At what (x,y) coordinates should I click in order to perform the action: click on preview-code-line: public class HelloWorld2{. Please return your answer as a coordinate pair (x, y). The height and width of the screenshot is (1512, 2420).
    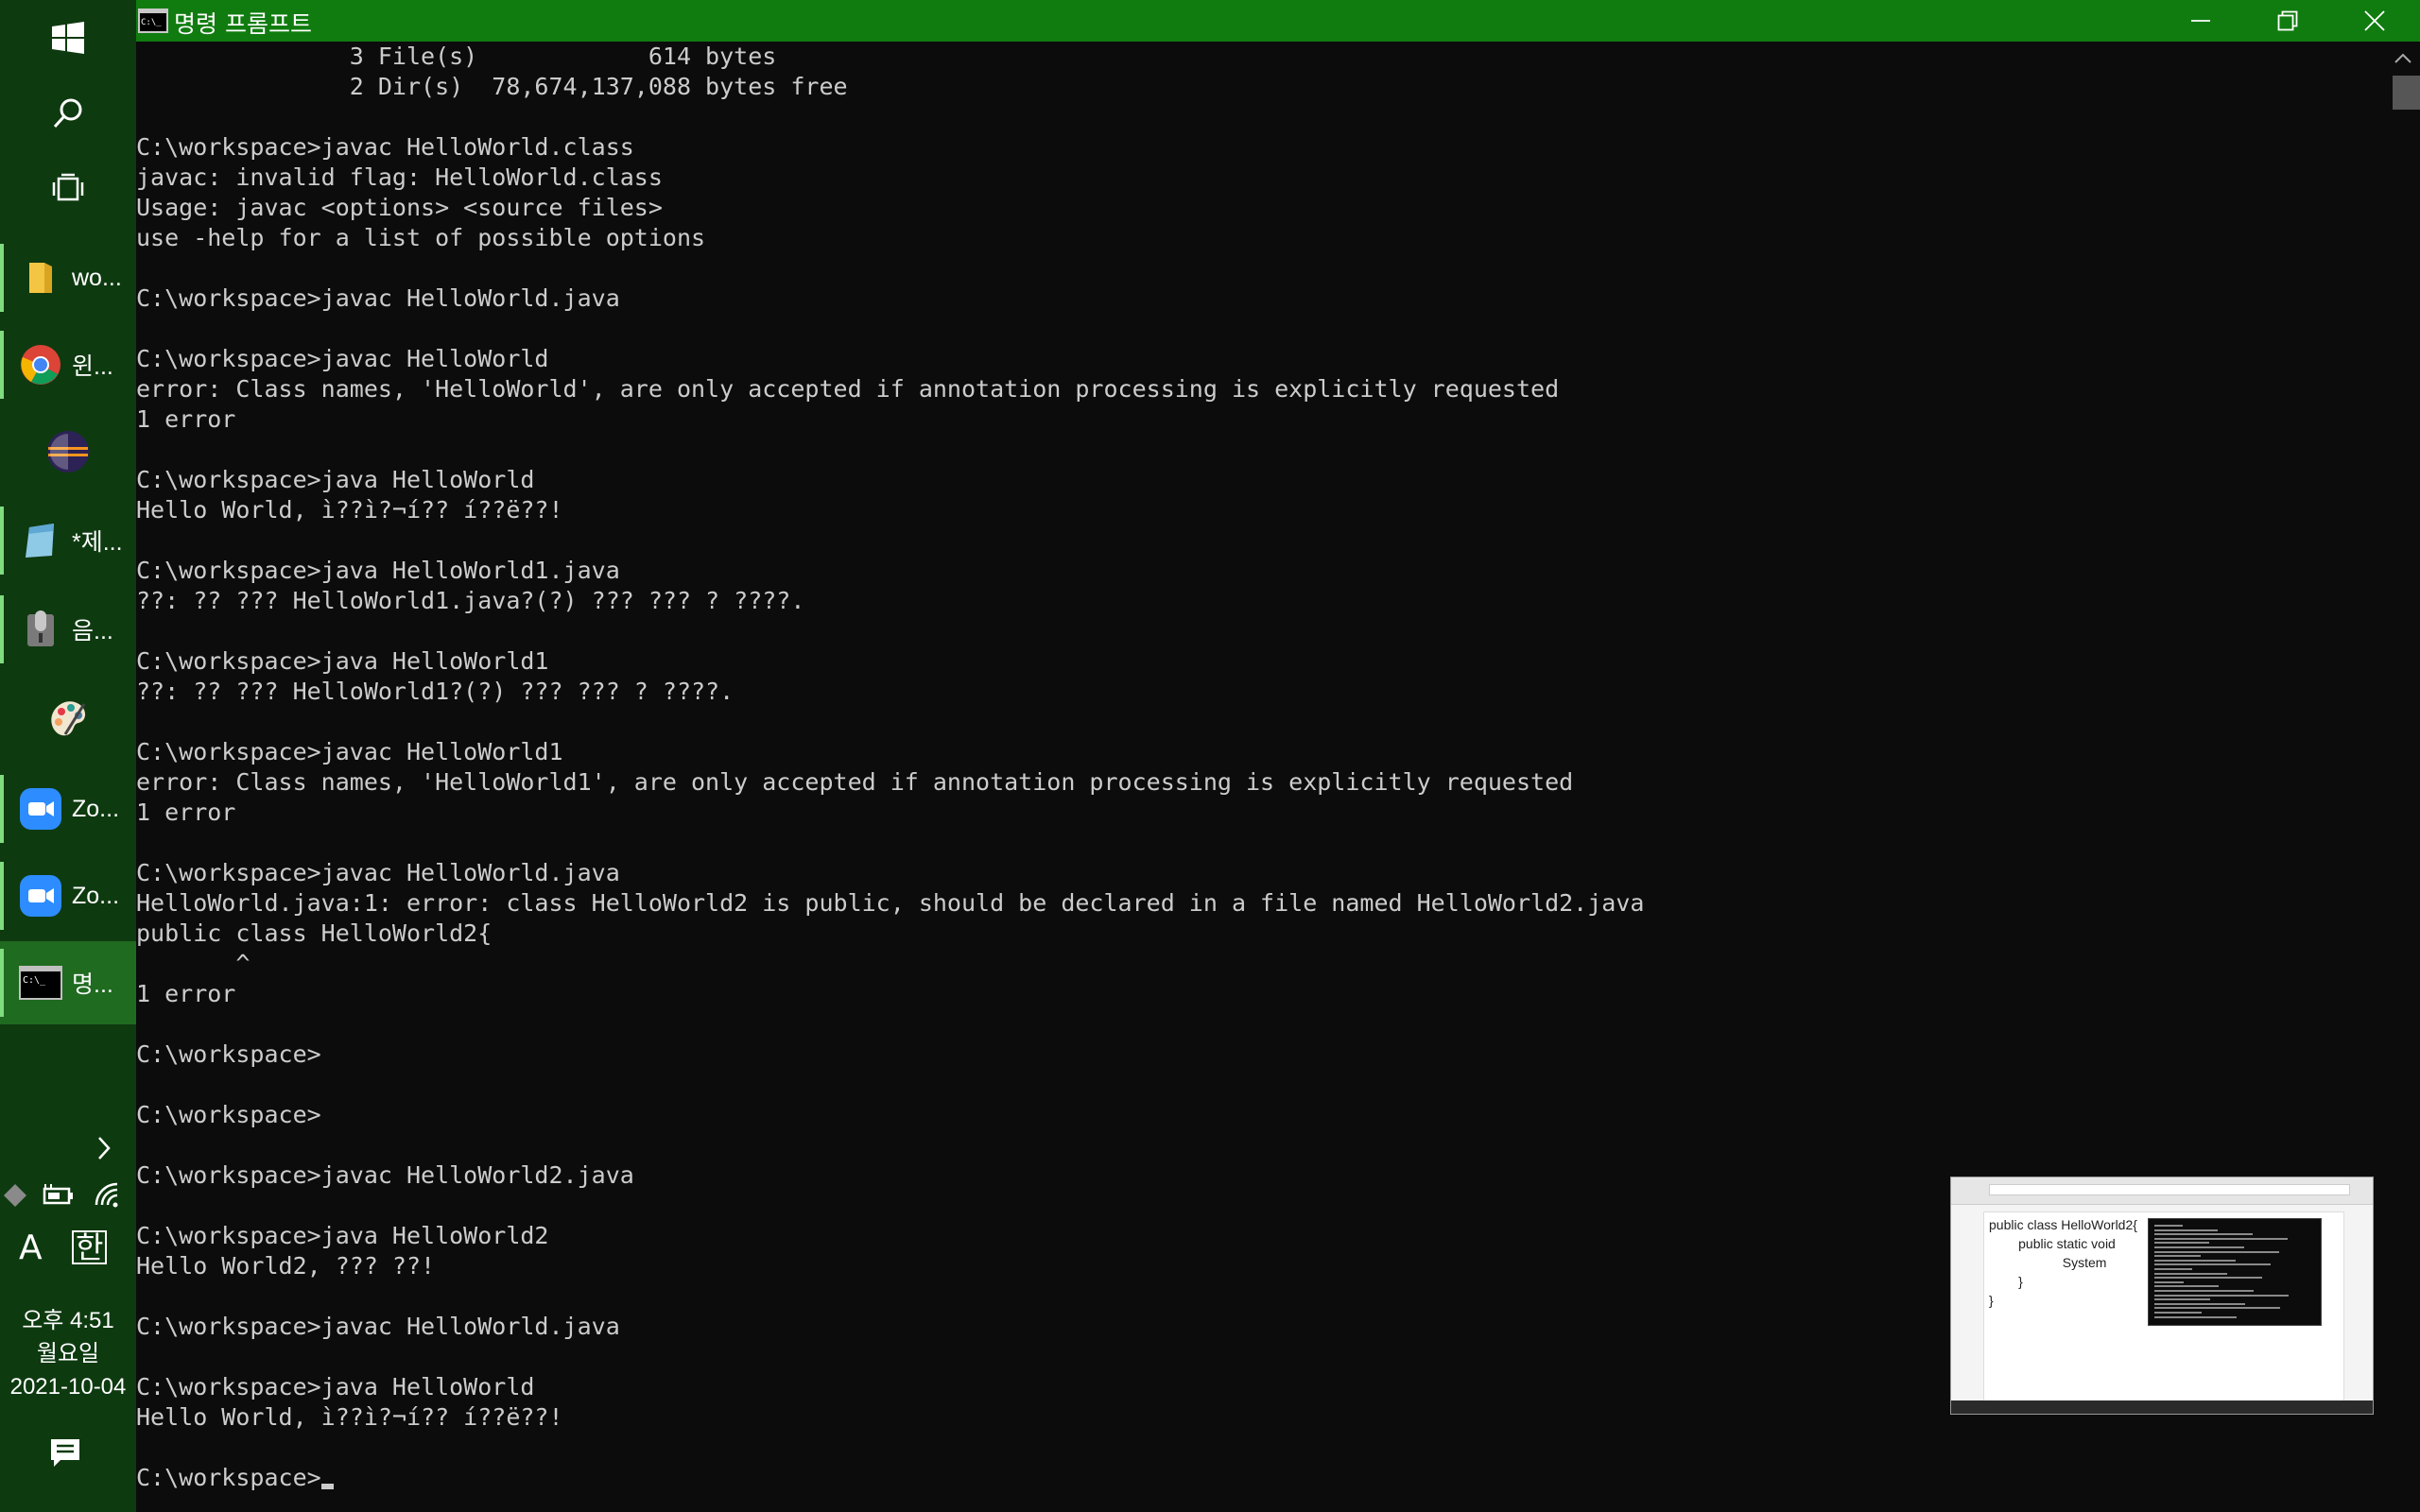
    Looking at the image, I should click on (2063, 1224).